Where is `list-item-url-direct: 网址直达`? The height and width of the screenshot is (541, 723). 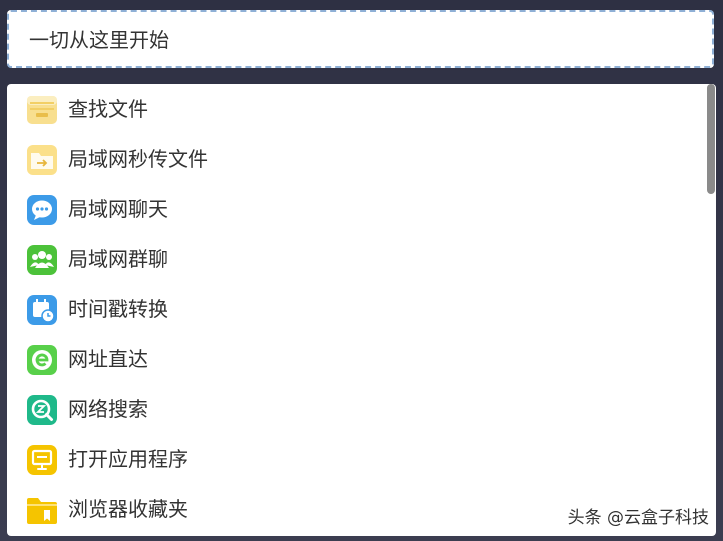
list-item-url-direct: 网址直达 is located at coordinates (352, 359).